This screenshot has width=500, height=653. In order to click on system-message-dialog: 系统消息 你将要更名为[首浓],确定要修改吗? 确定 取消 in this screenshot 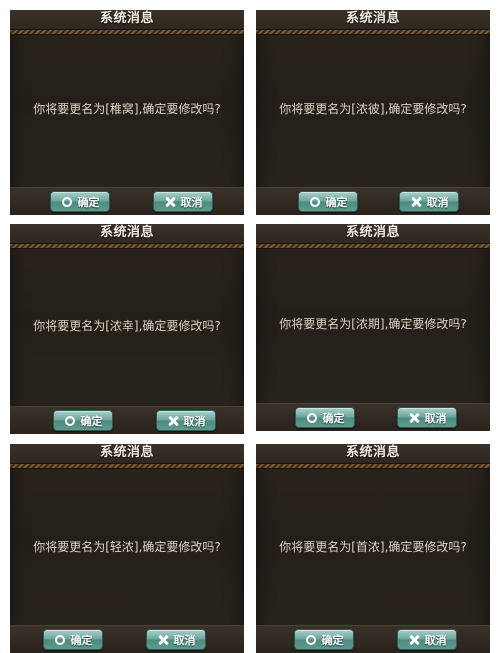, I will do `click(373, 548)`.